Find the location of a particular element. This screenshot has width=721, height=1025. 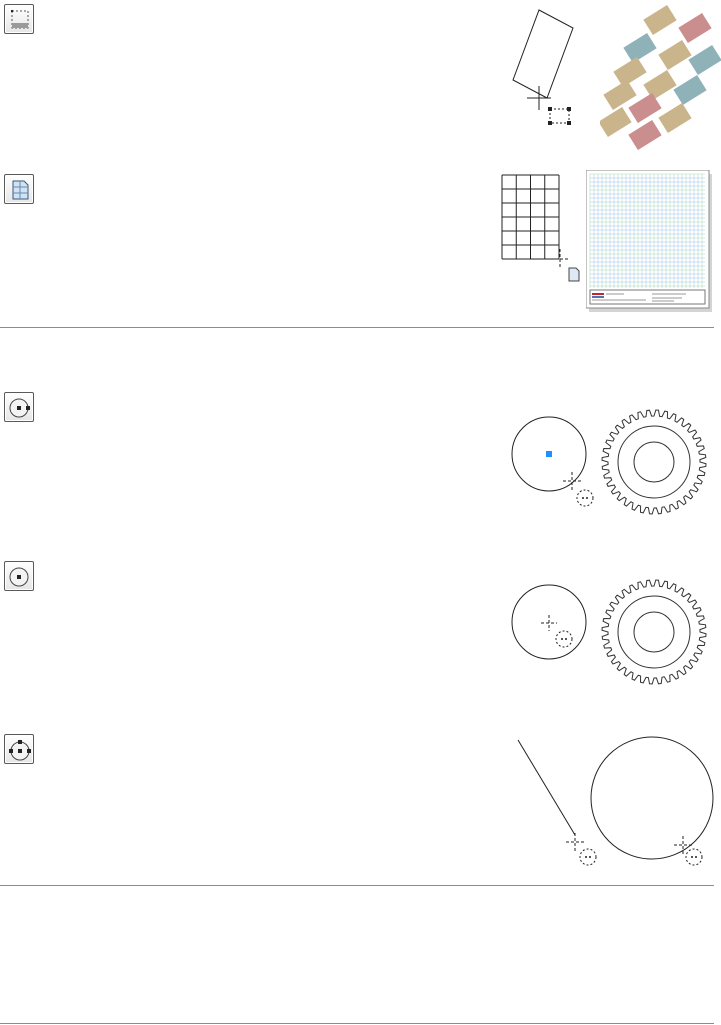

circle-center-drawing-illustration is located at coordinates (549, 622).